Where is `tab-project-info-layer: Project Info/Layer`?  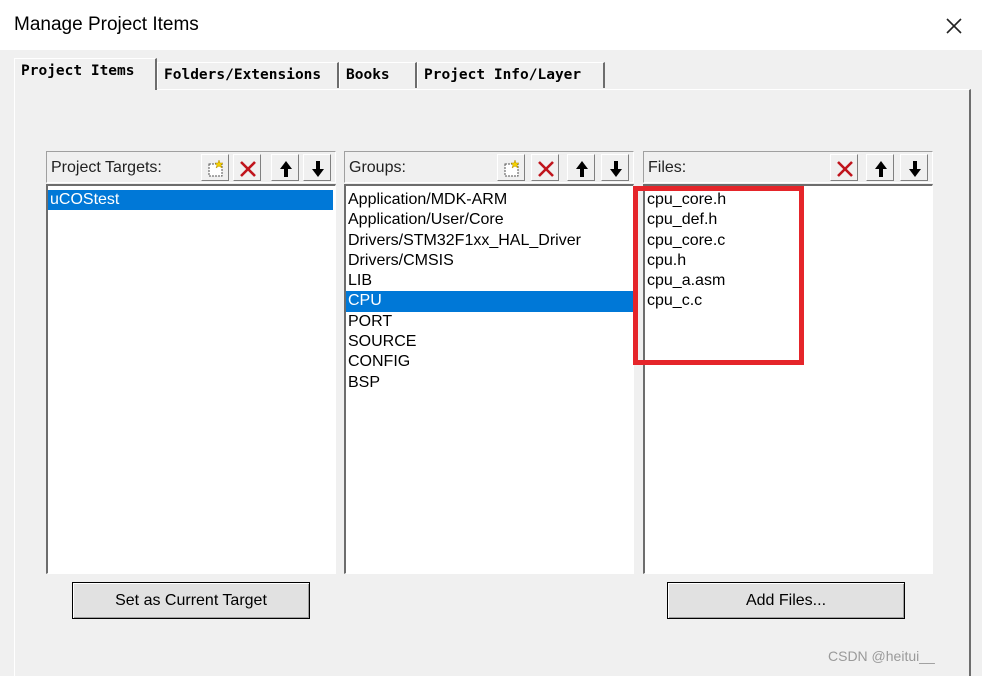
tab-project-info-layer: Project Info/Layer is located at coordinates (511, 75).